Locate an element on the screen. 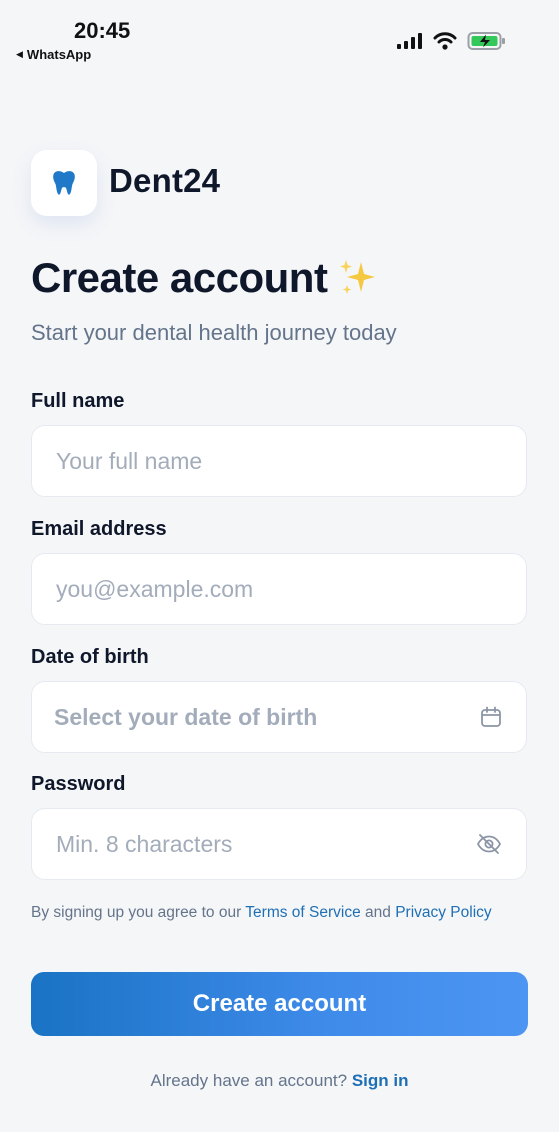 This screenshot has height=1132, width=559. status-icons is located at coordinates (452, 41).